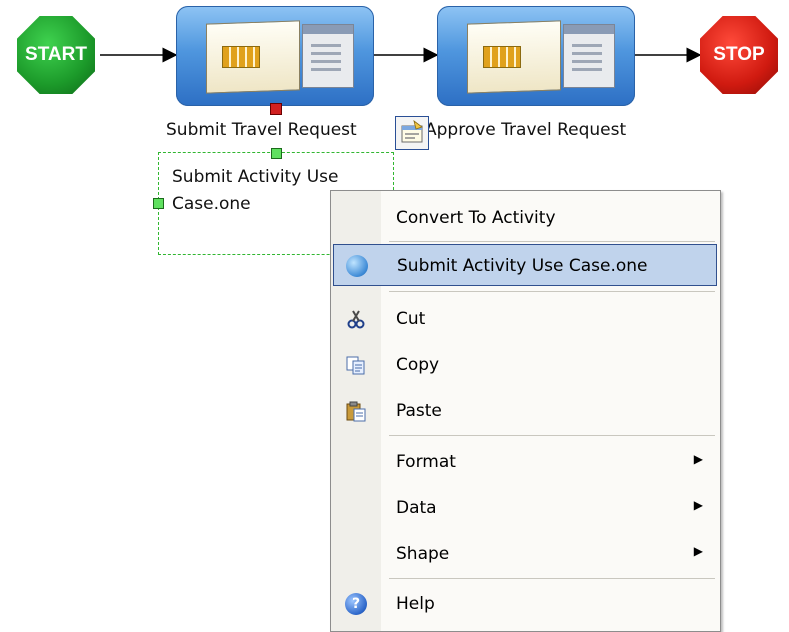 The image size is (789, 632). What do you see at coordinates (525, 554) in the screenshot?
I see `menu-item-shape: Shape ▶` at bounding box center [525, 554].